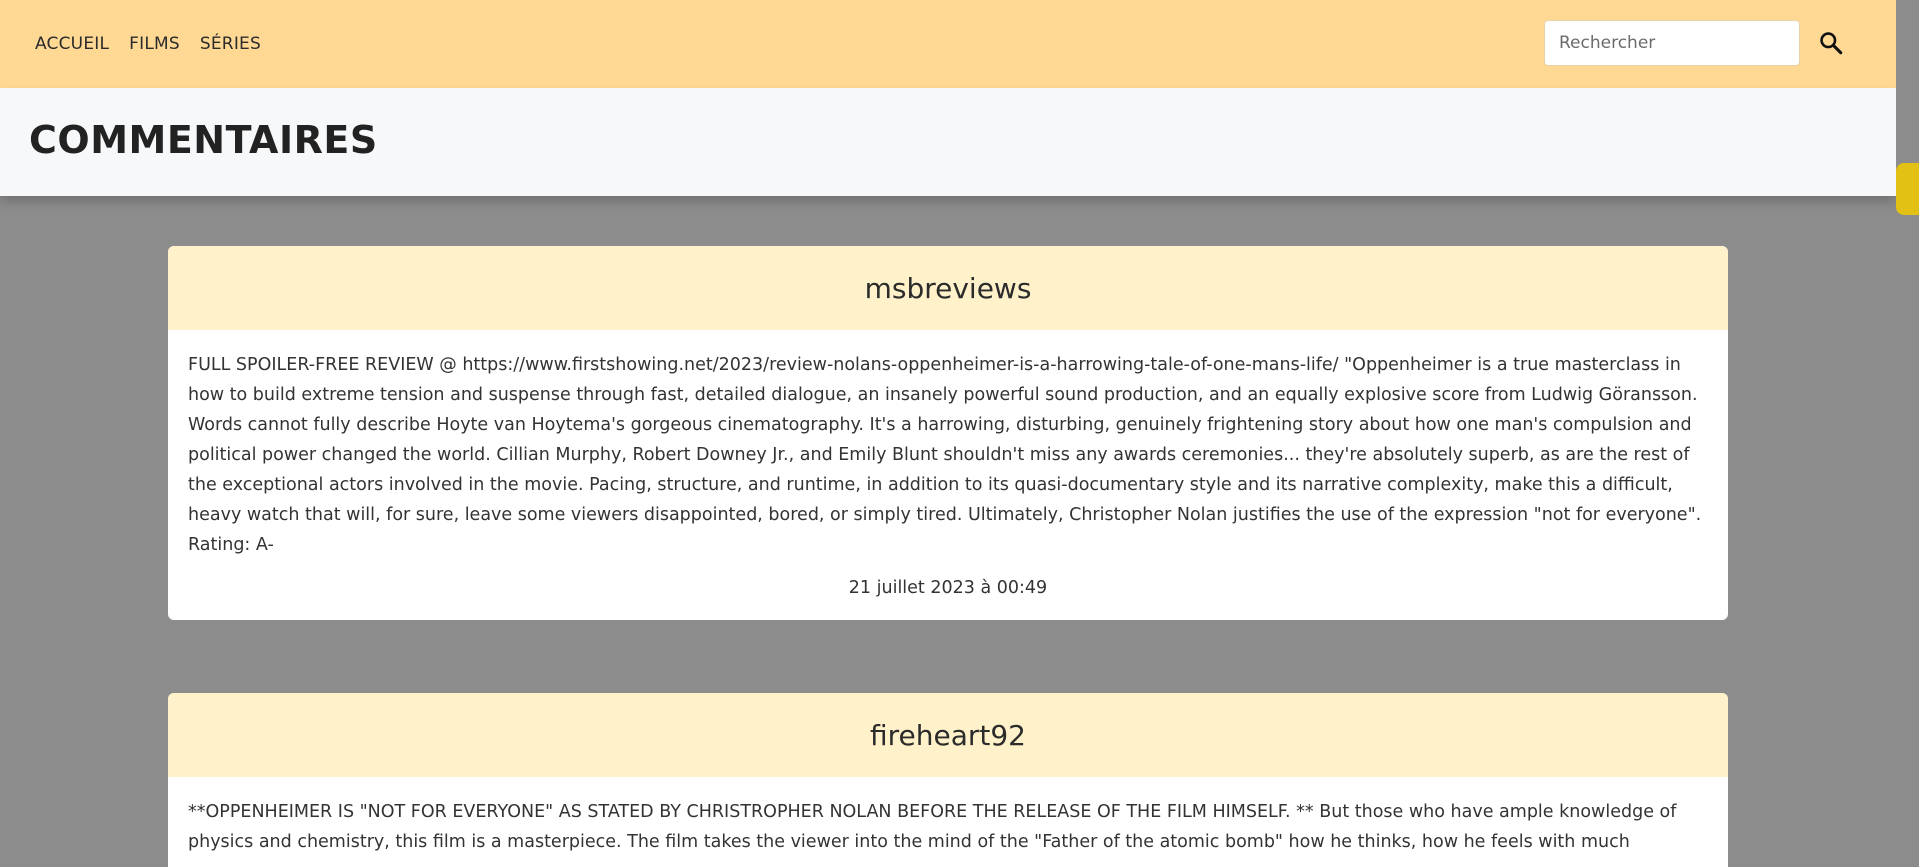 This screenshot has height=867, width=1919. I want to click on comment-author: fireheart92, so click(947, 735).